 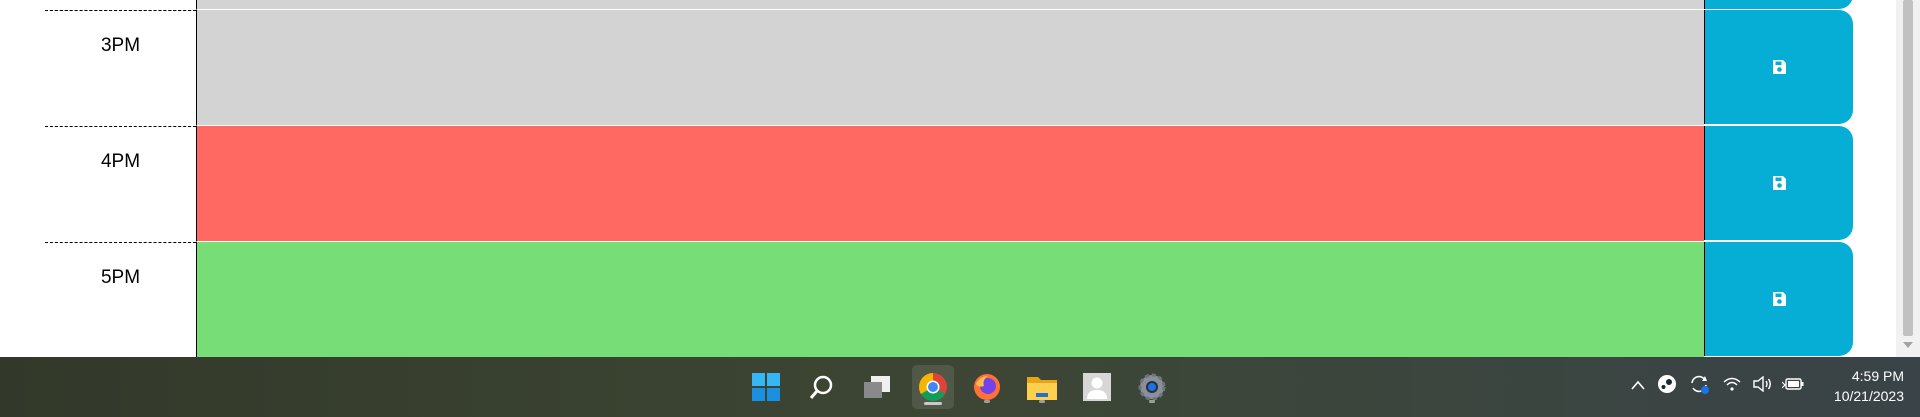 I want to click on windows-taskbar: 4:59 PM 10/21/2023, so click(x=960, y=387).